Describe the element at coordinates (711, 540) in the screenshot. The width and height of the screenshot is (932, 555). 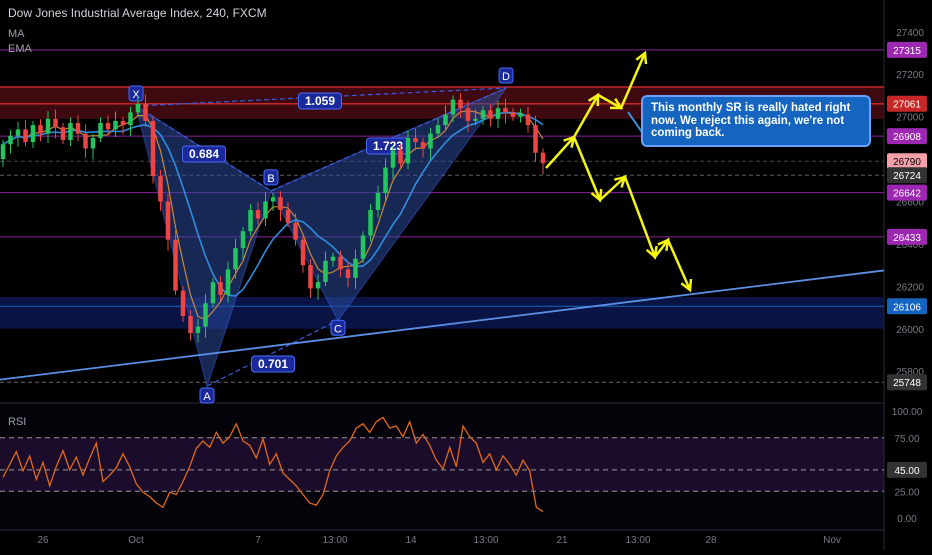
I see `time-tick-label: 28` at that location.